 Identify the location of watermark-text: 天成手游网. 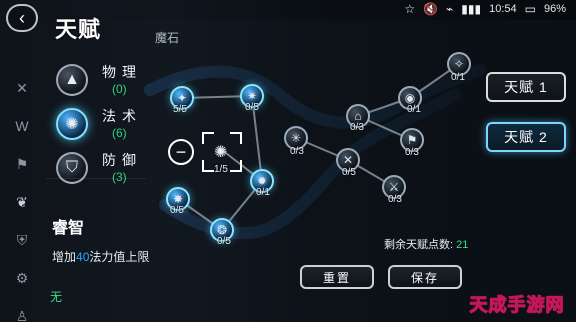
(517, 305).